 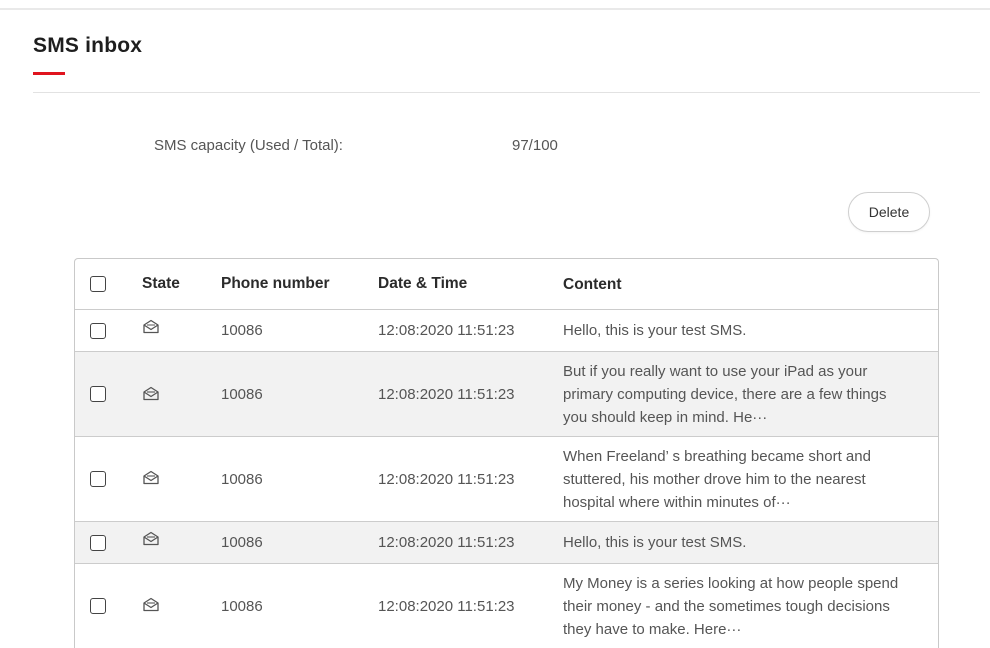 What do you see at coordinates (495, 9) in the screenshot?
I see `top-border` at bounding box center [495, 9].